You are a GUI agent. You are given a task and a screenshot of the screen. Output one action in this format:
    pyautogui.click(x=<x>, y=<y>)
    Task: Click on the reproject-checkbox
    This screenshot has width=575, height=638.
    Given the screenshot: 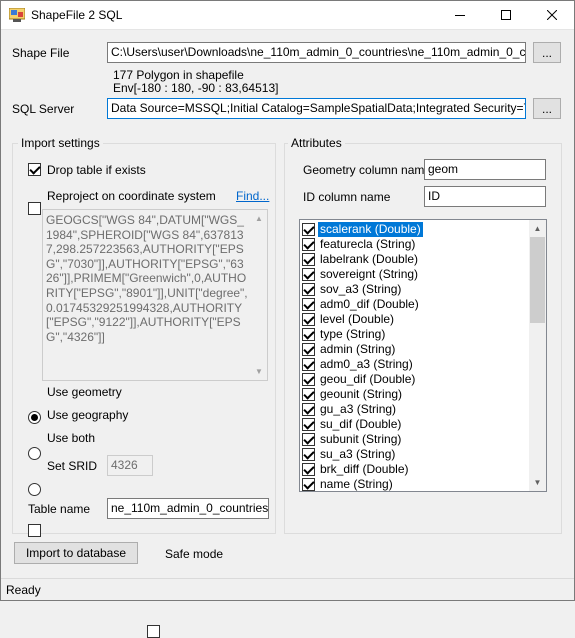 What is the action you would take?
    pyautogui.click(x=34, y=208)
    